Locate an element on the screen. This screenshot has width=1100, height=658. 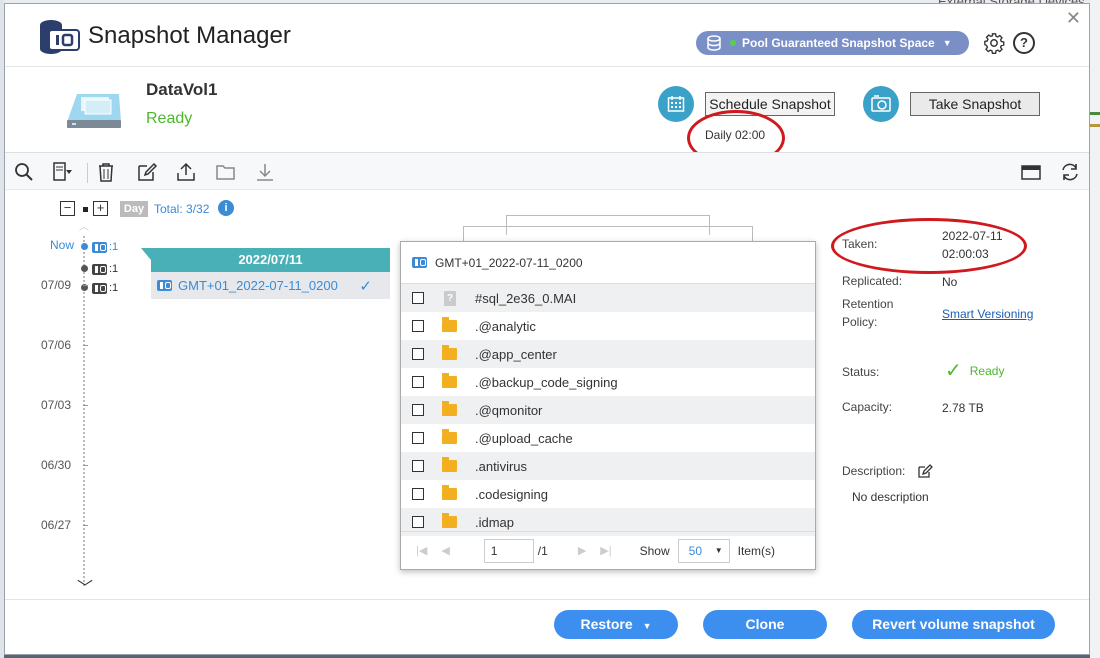
timeline-date: 06/27 is located at coordinates (56, 525).